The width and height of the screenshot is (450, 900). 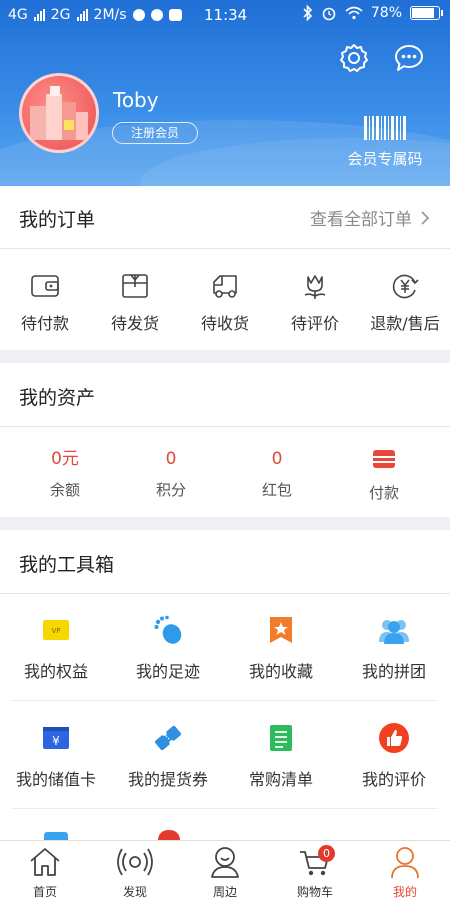 I want to click on nav-nearby: 周边, so click(x=225, y=872).